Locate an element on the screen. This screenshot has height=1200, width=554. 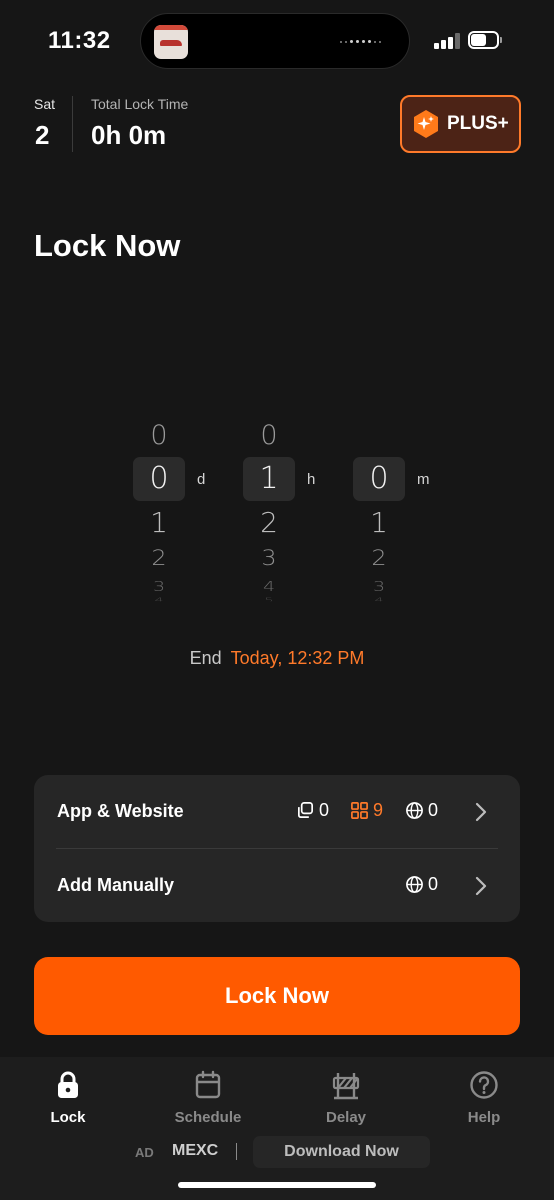
calendar-icon is located at coordinates (208, 1084).